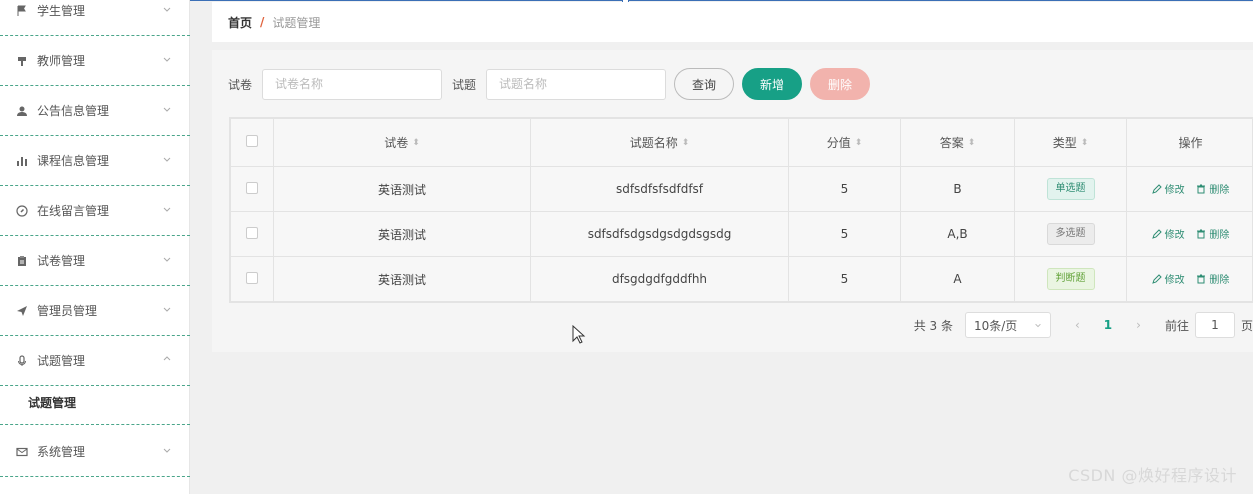  Describe the element at coordinates (22, 111) in the screenshot. I see `user-icon` at that location.